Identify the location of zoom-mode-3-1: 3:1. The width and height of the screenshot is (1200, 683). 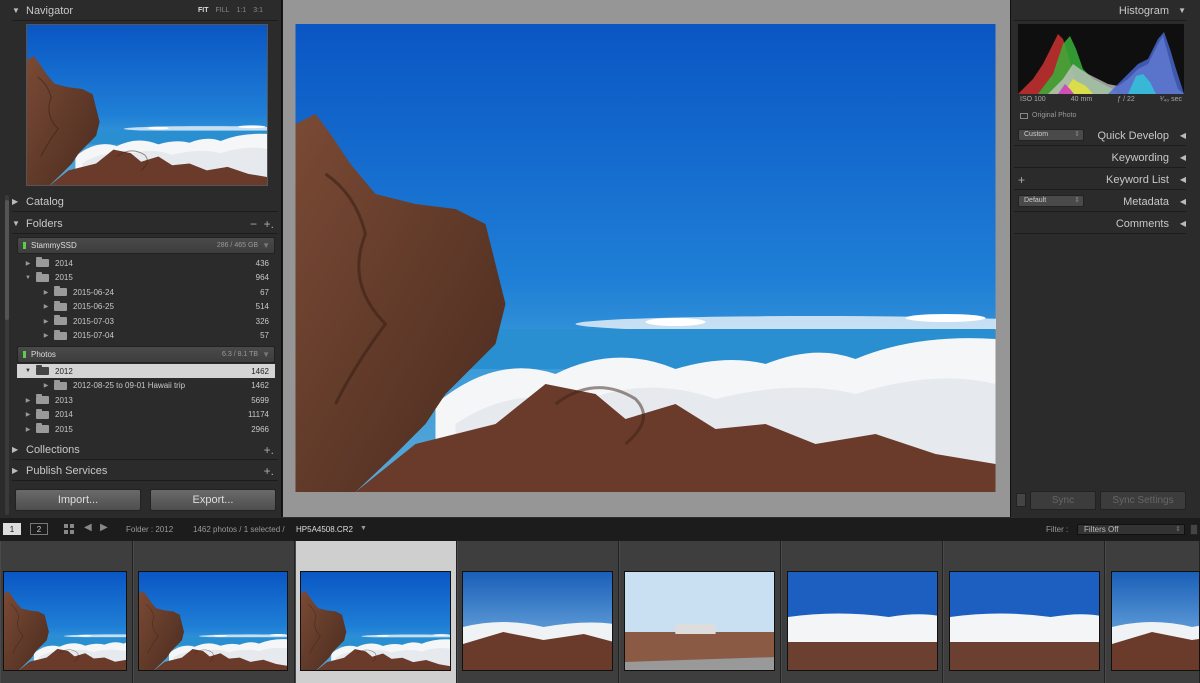
(258, 10).